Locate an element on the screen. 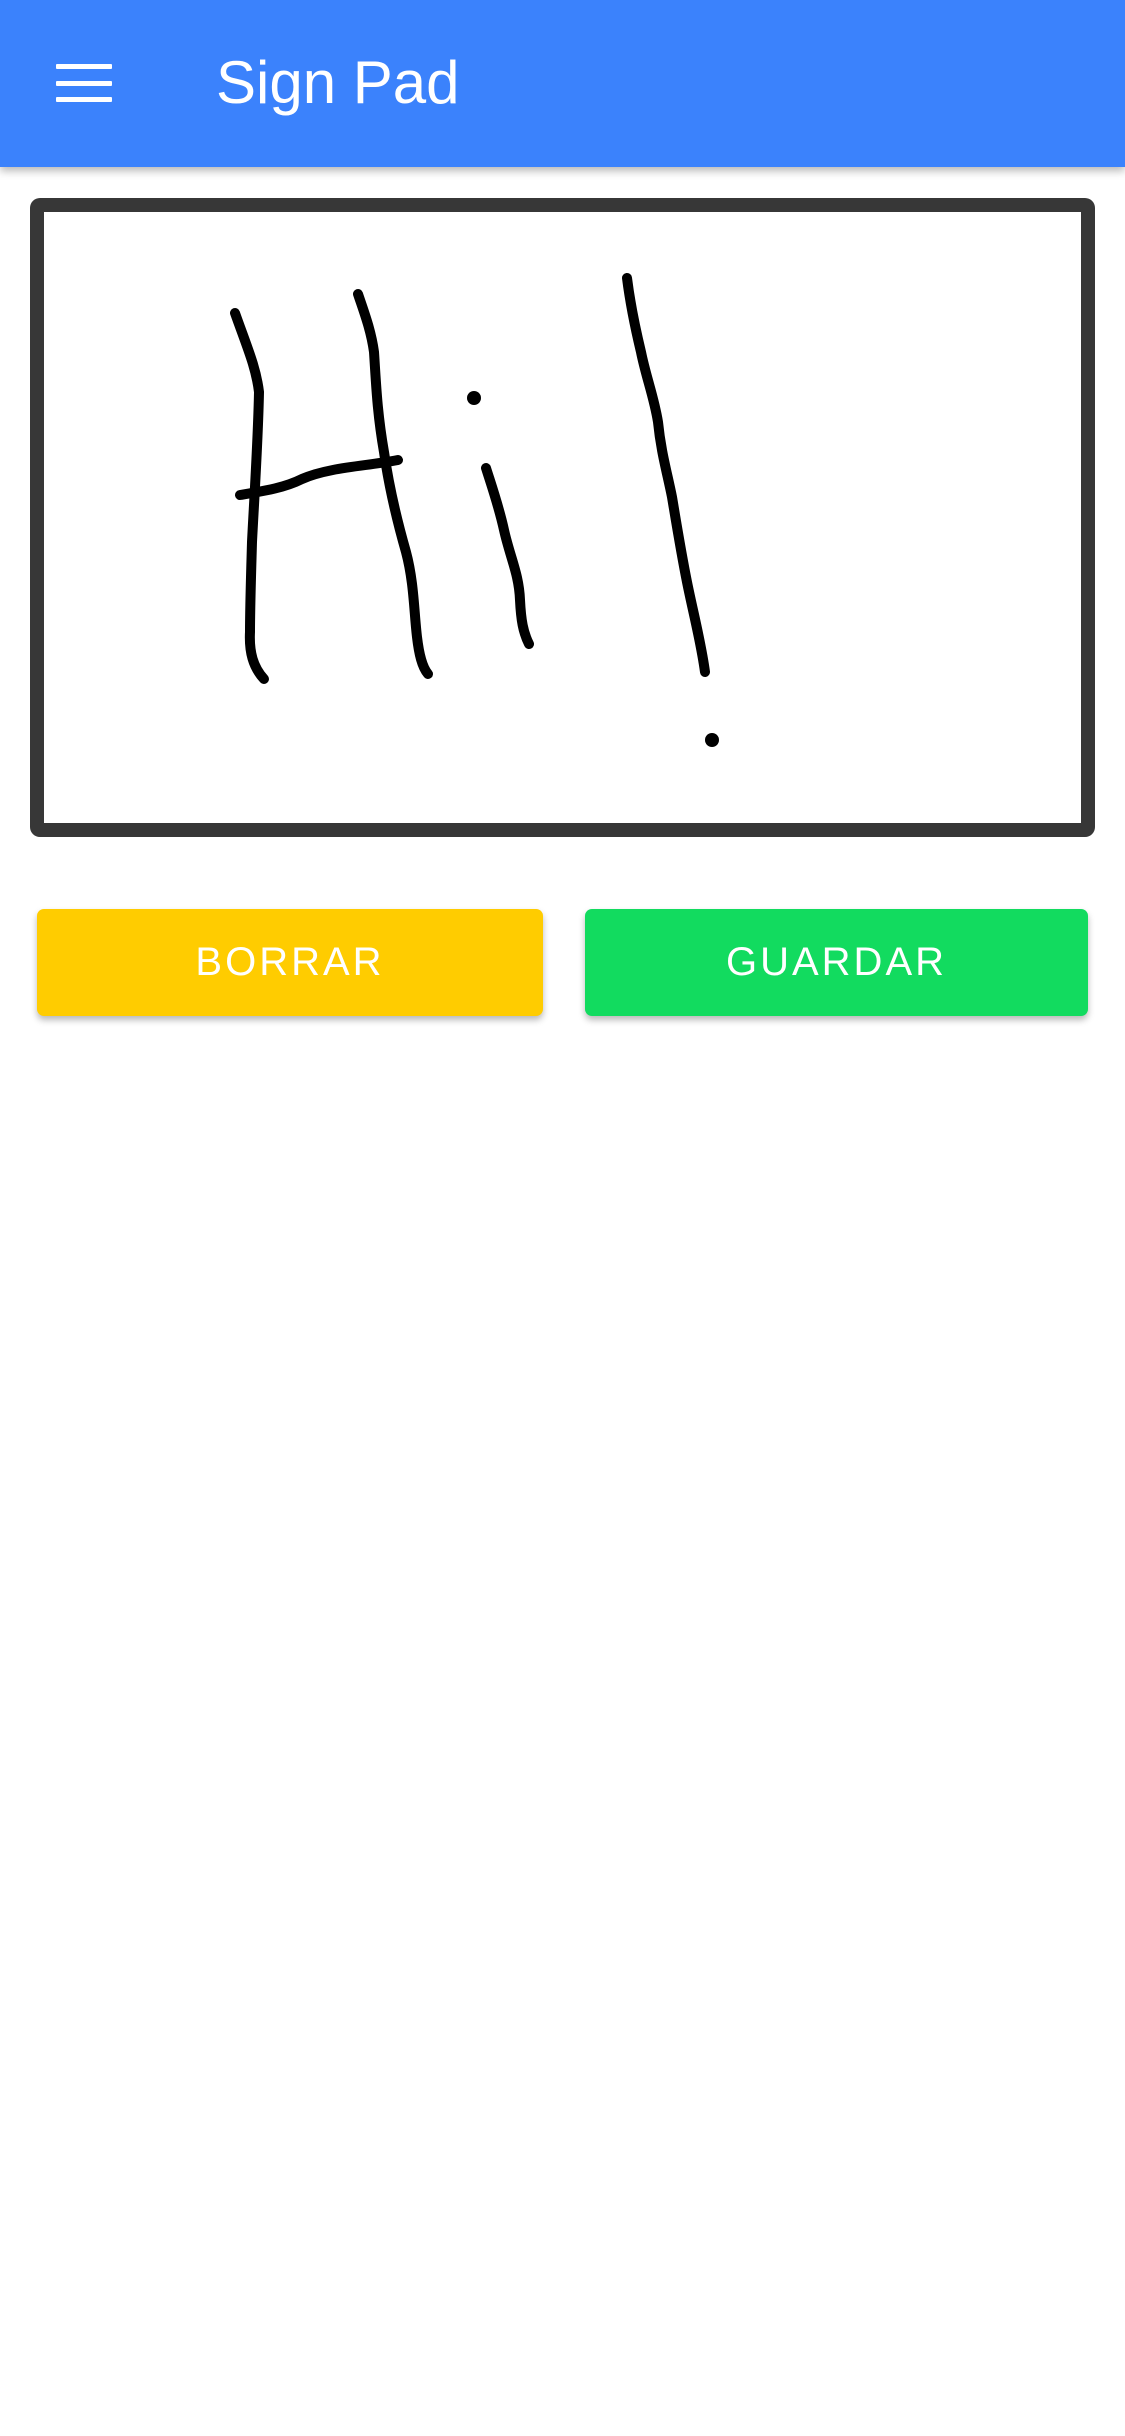 Image resolution: width=1125 pixels, height=2436 pixels. menu-button is located at coordinates (84, 83).